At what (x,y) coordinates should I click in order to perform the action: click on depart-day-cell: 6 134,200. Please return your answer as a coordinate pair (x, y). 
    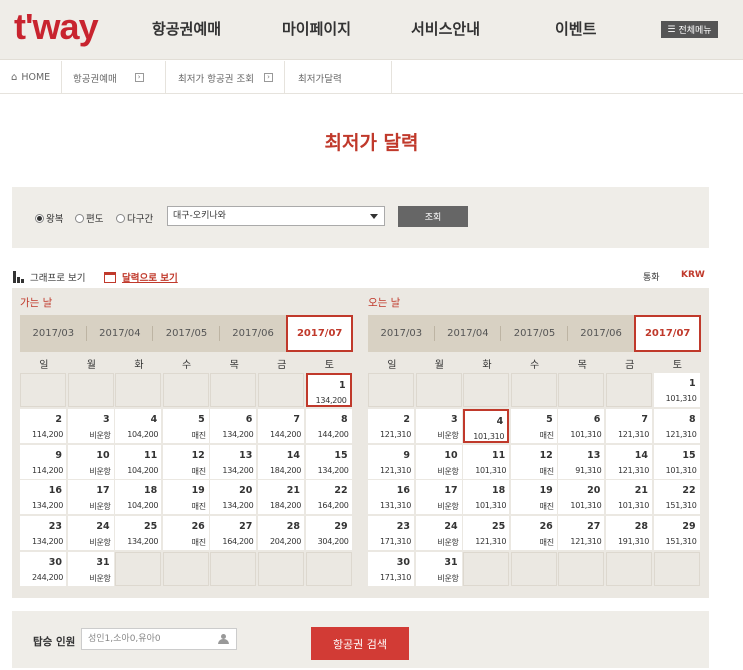
    Looking at the image, I should click on (233, 425).